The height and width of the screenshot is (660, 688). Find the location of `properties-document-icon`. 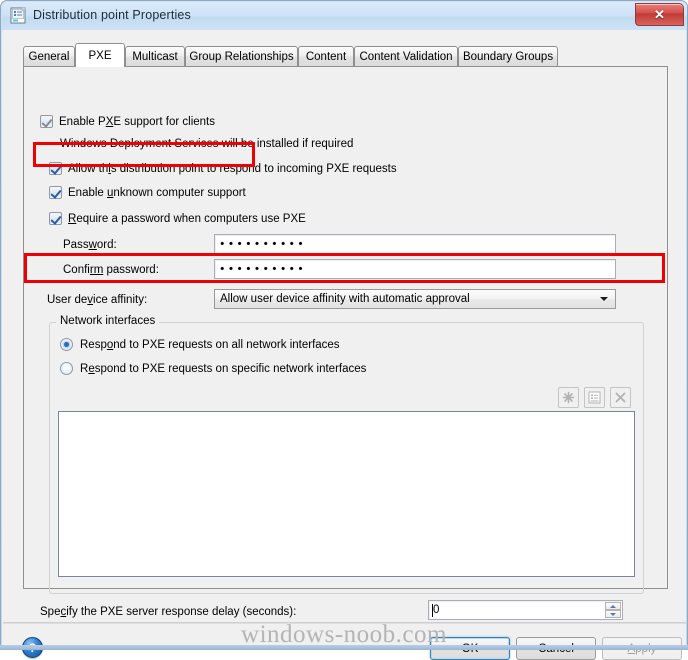

properties-document-icon is located at coordinates (18, 16).